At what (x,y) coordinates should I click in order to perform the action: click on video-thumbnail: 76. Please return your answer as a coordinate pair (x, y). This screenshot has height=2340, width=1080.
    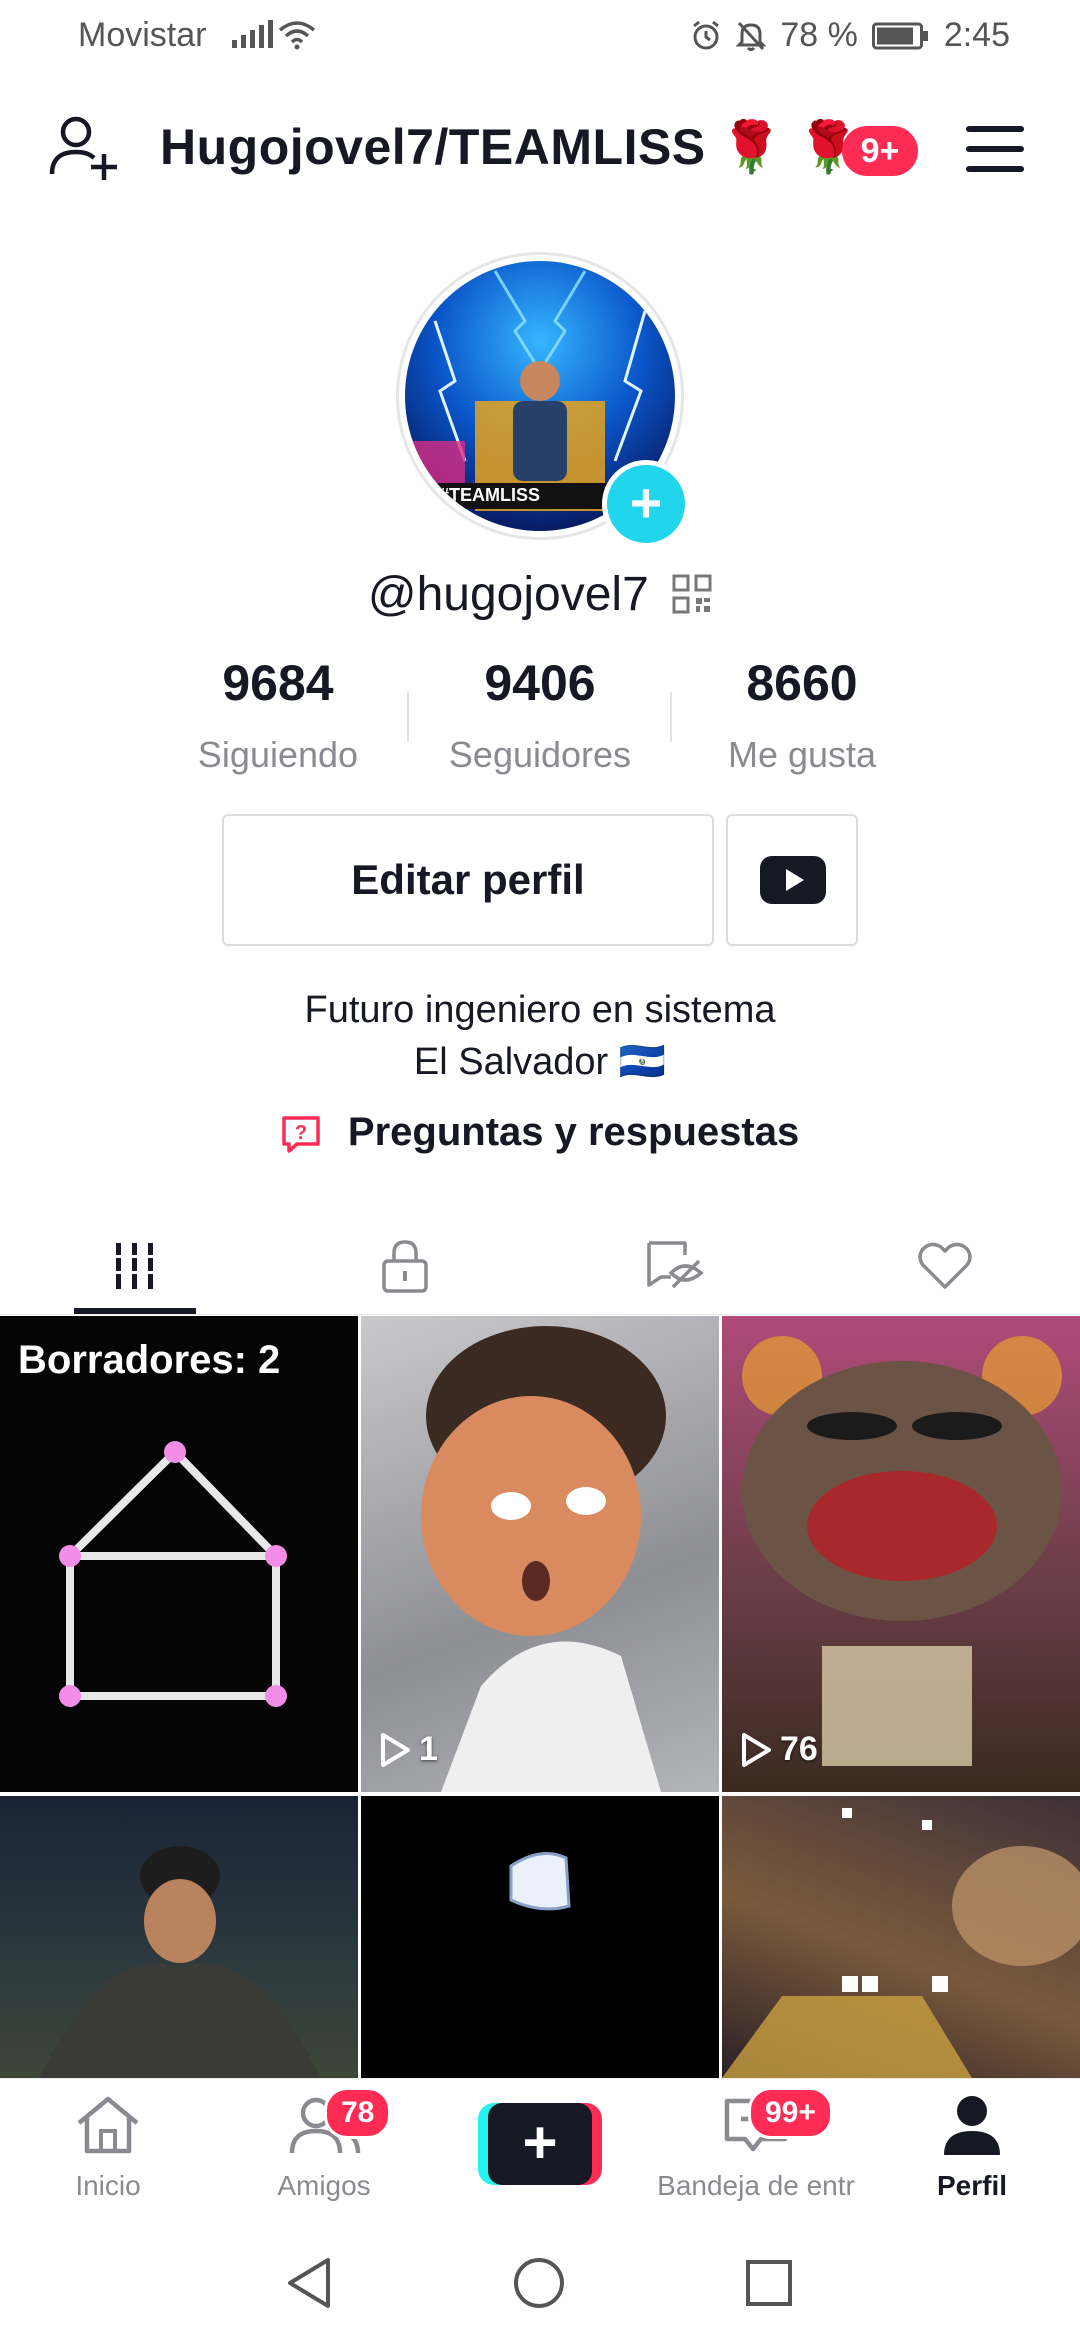
    Looking at the image, I should click on (901, 1554).